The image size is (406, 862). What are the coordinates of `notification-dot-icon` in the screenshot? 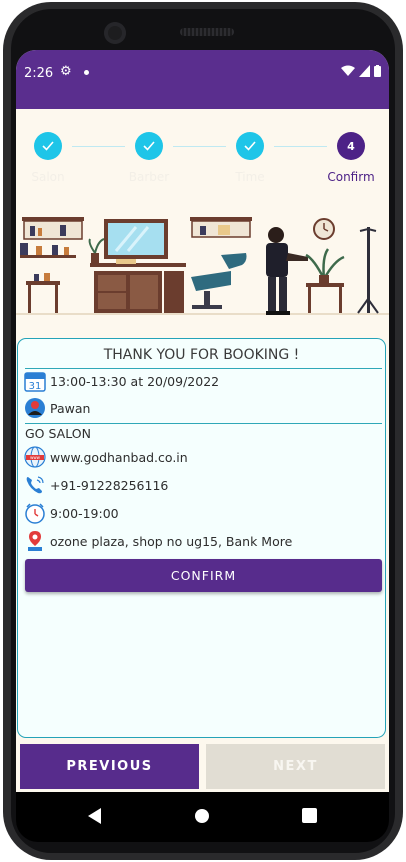 It's located at (86, 72).